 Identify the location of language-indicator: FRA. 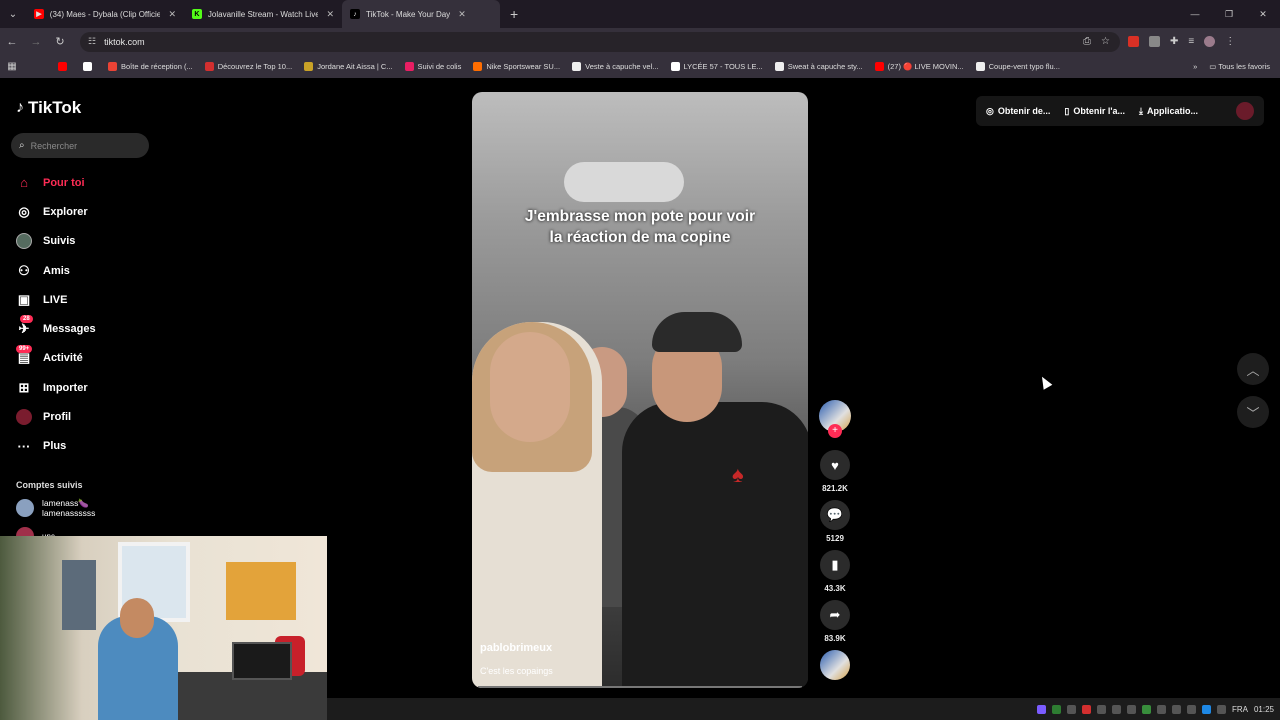
(1240, 709).